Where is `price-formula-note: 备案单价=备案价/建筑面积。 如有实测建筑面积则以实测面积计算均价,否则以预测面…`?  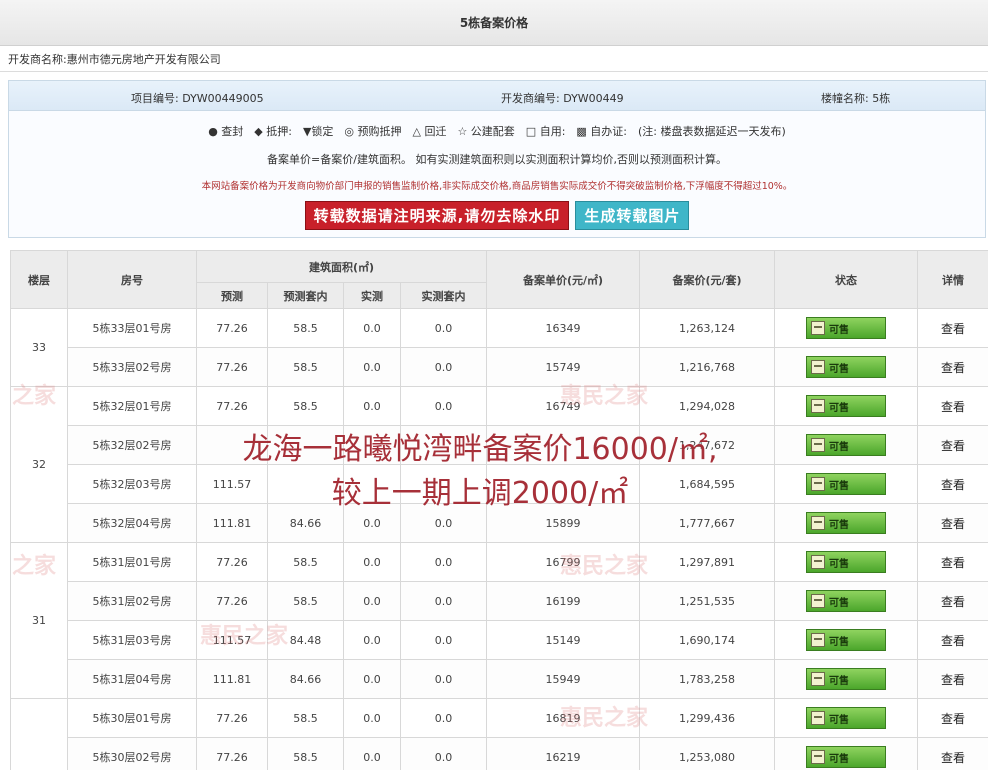 price-formula-note: 备案单价=备案价/建筑面积。 如有实测建筑面积则以实测面积计算均价,否则以预测面… is located at coordinates (497, 159).